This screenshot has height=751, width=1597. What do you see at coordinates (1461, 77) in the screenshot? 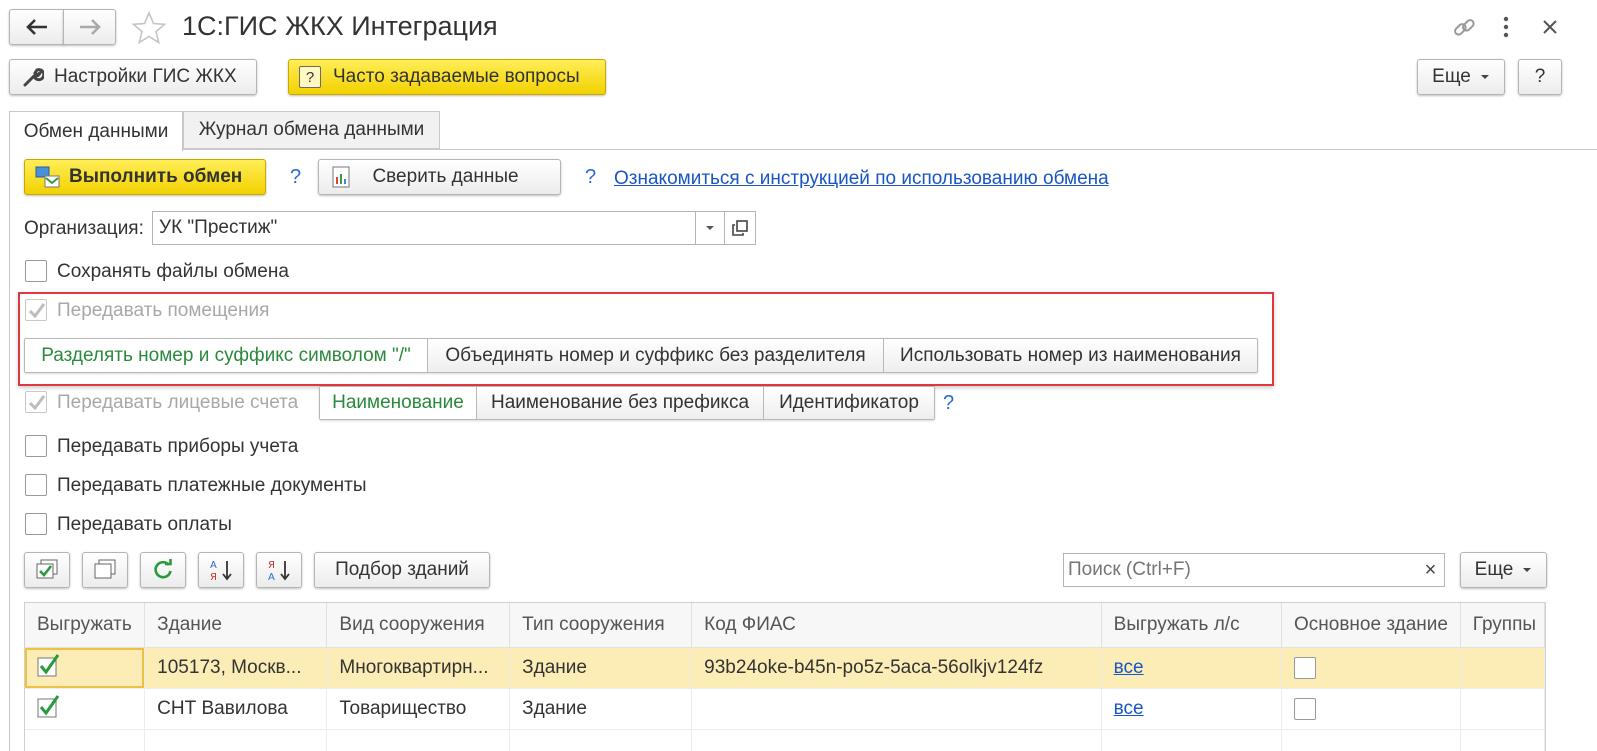
I see `more-button: Еще` at bounding box center [1461, 77].